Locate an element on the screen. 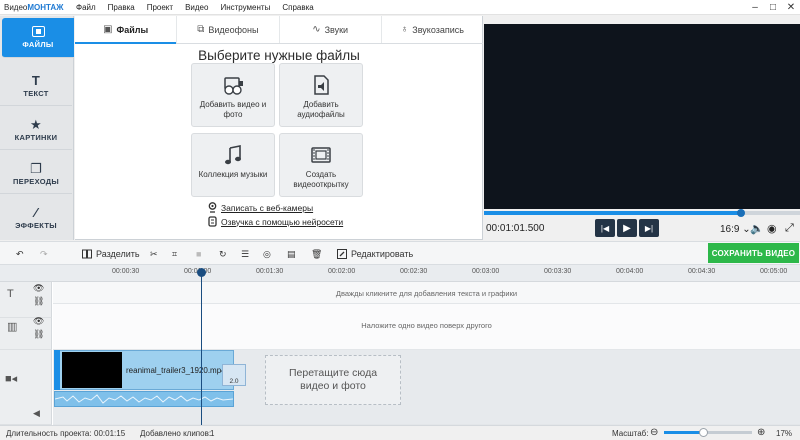  playhead-handle is located at coordinates (201, 272).